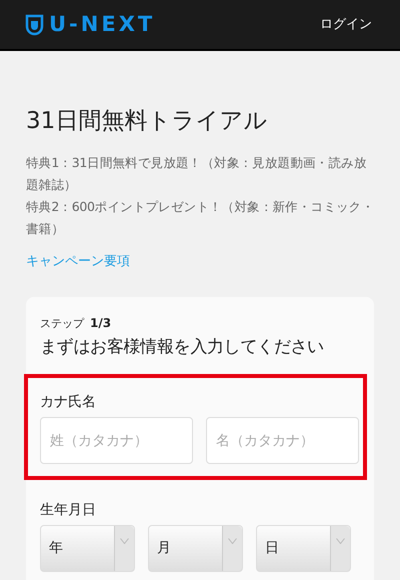 The height and width of the screenshot is (580, 400). Describe the element at coordinates (197, 174) in the screenshot. I see `benefit-text: 特典1：31日間無料で見放題！（対象：見放題動画・読み放題雑誌）` at that location.